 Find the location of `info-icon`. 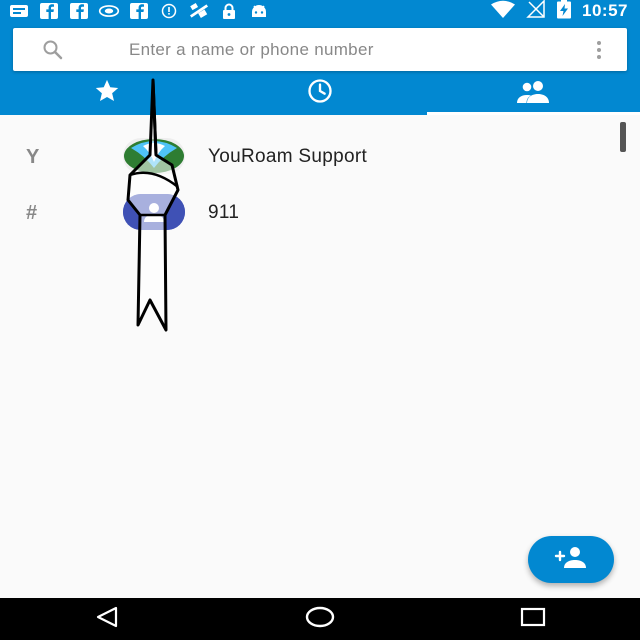

info-icon is located at coordinates (169, 11).